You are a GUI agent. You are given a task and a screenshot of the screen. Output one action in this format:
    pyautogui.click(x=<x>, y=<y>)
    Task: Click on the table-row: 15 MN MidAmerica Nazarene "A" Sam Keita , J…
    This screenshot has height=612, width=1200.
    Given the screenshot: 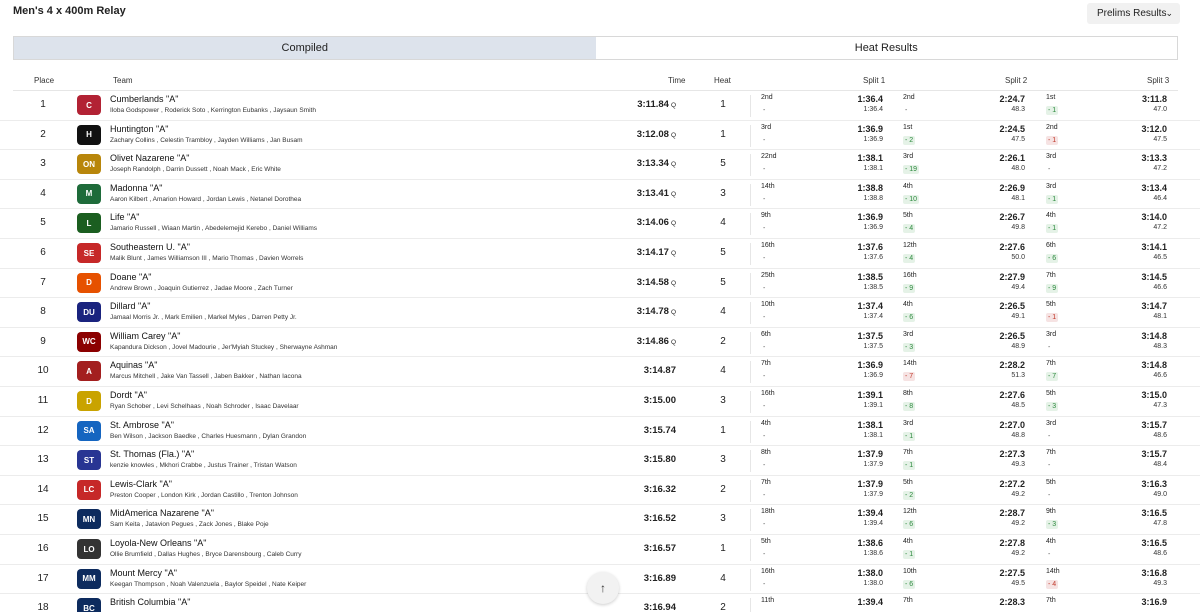 What is the action you would take?
    pyautogui.click(x=600, y=520)
    